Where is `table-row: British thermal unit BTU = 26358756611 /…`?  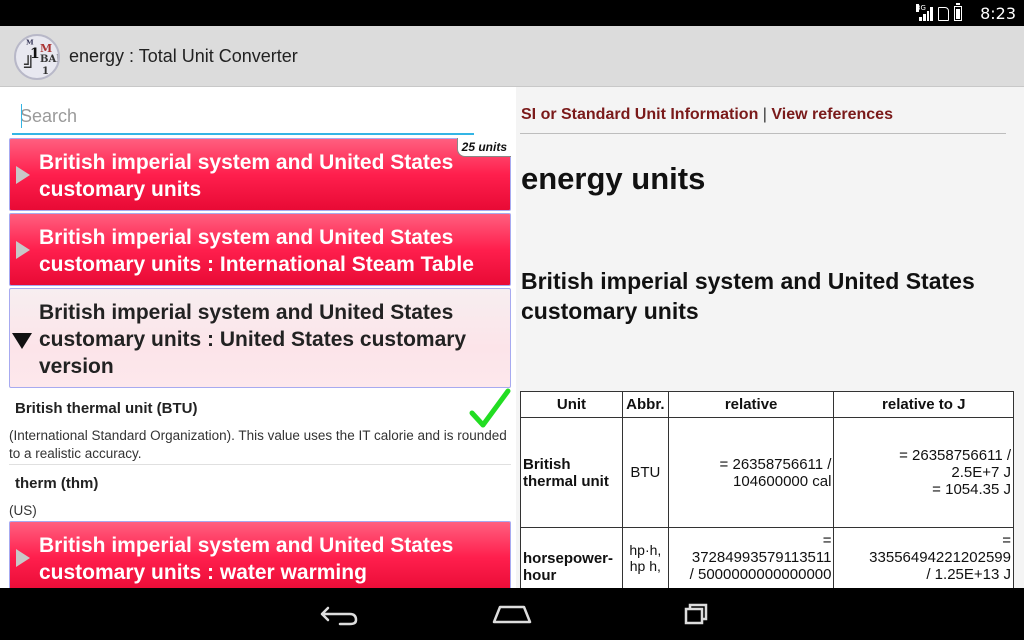 table-row: British thermal unit BTU = 26358756611 /… is located at coordinates (767, 472).